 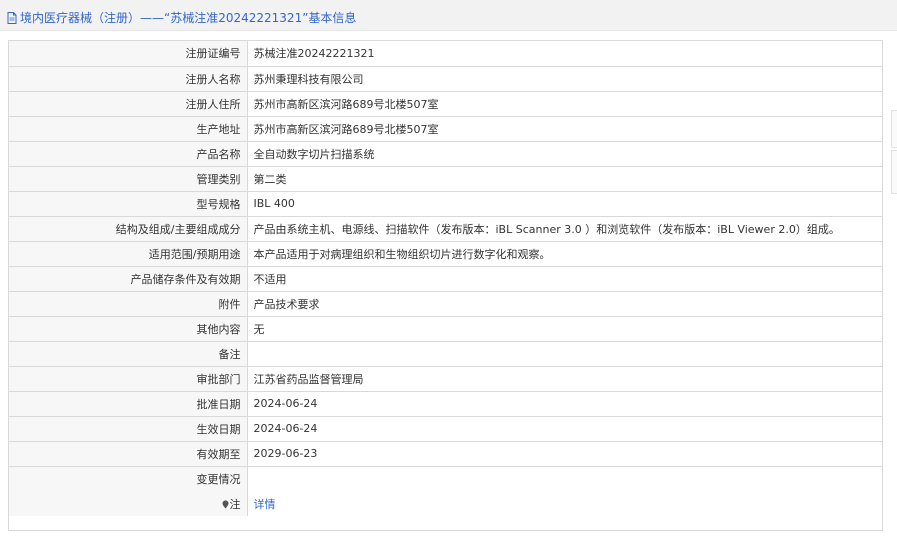 I want to click on table-row: 生产地址 苏州市高新区滨河路689号北楼507室, so click(x=445, y=128).